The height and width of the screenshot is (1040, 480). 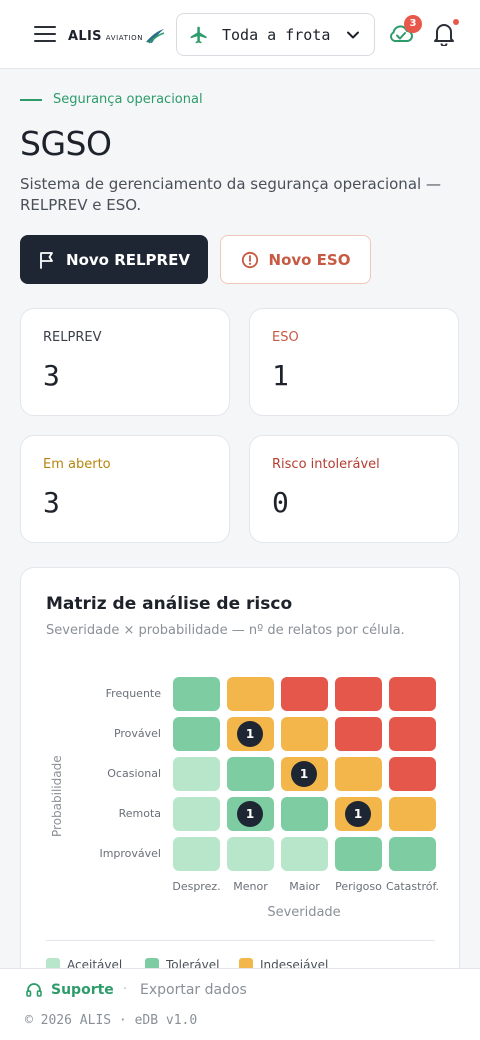 I want to click on kpi-label: ESO, so click(x=285, y=337).